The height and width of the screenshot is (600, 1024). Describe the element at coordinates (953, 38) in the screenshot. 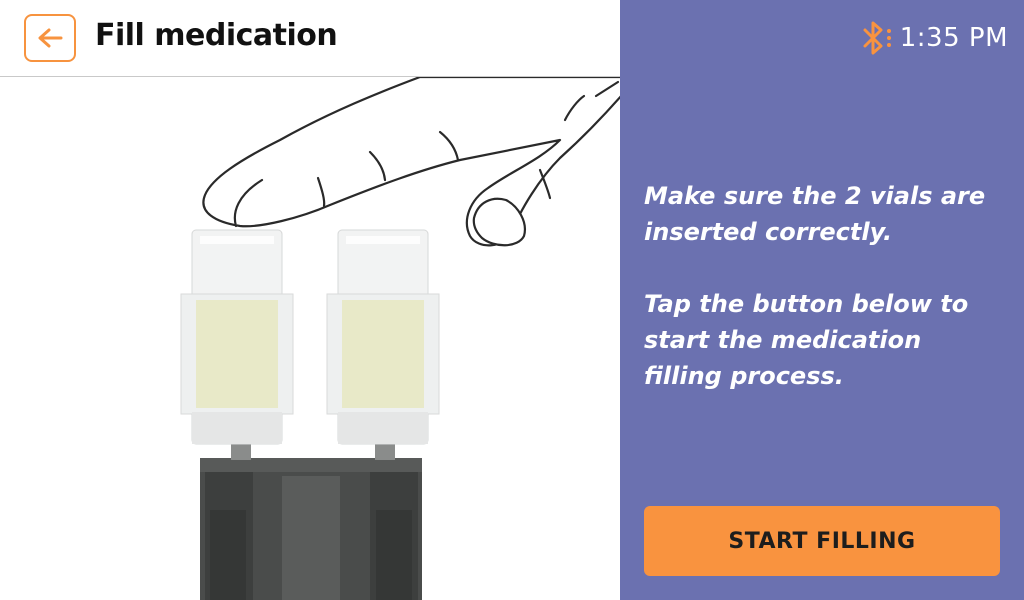

I see `clock-time: 1:35 PM` at that location.